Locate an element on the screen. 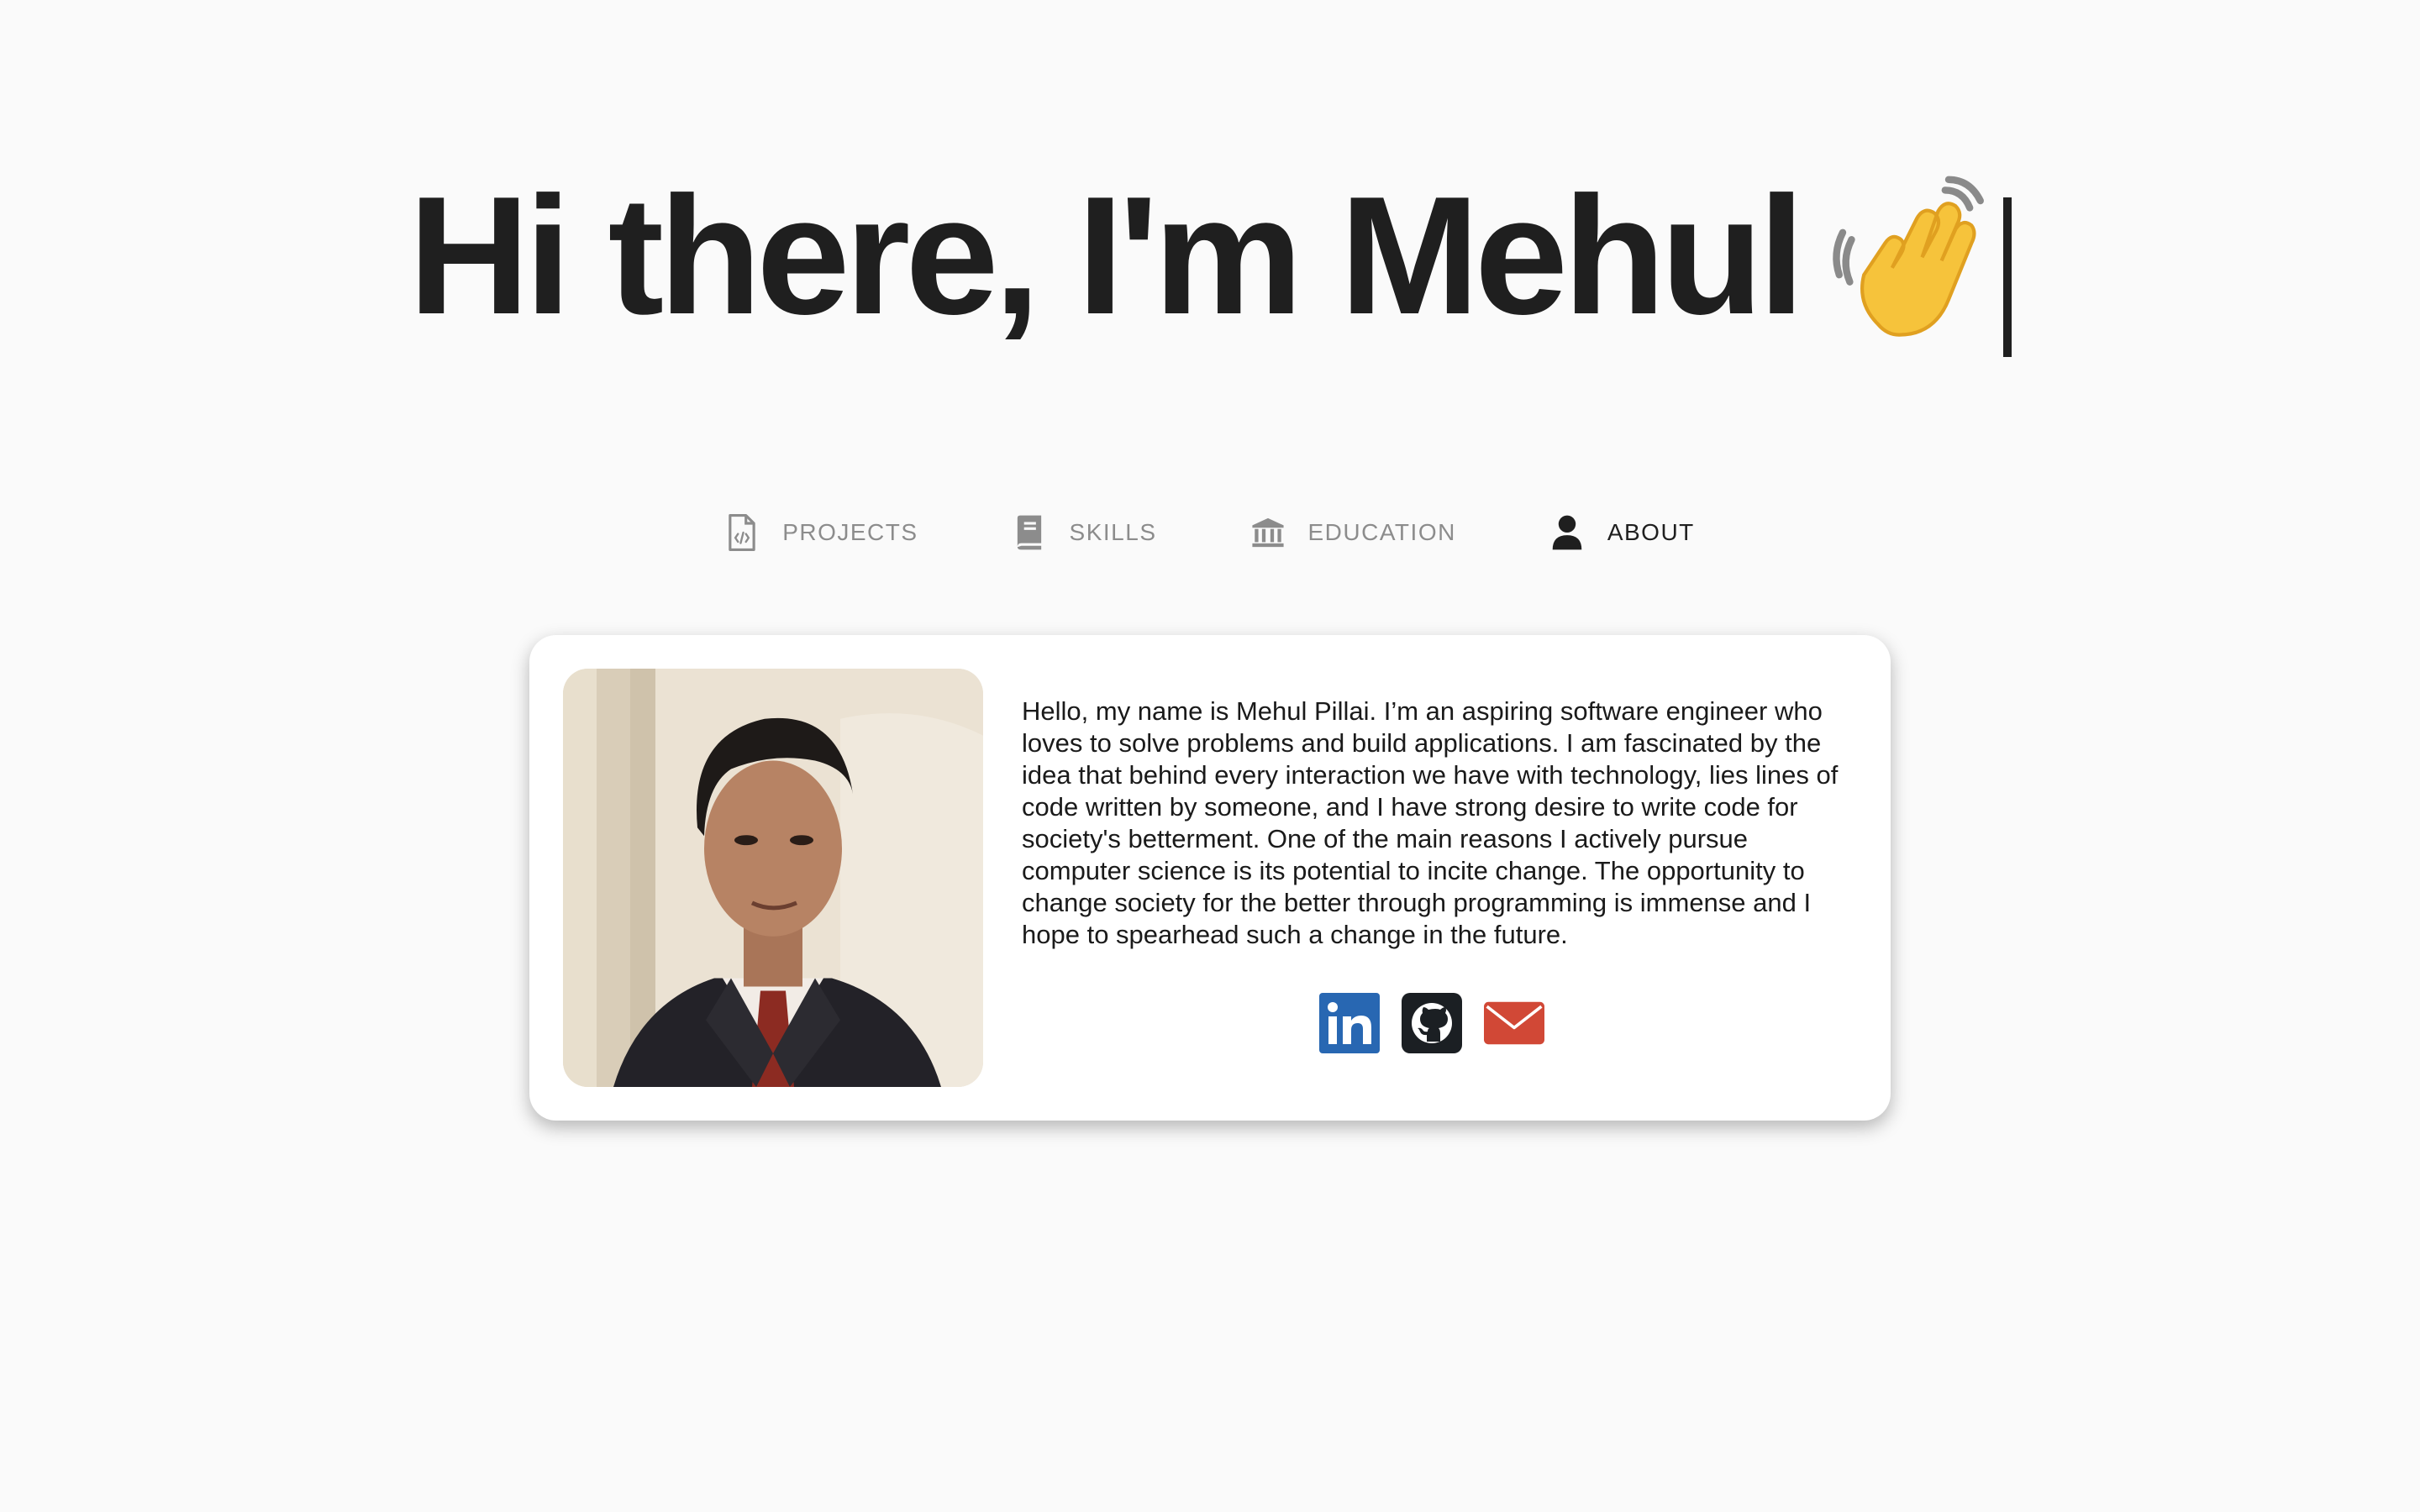 The height and width of the screenshot is (1512, 2420). tab-education: EDUCATION is located at coordinates (1353, 532).